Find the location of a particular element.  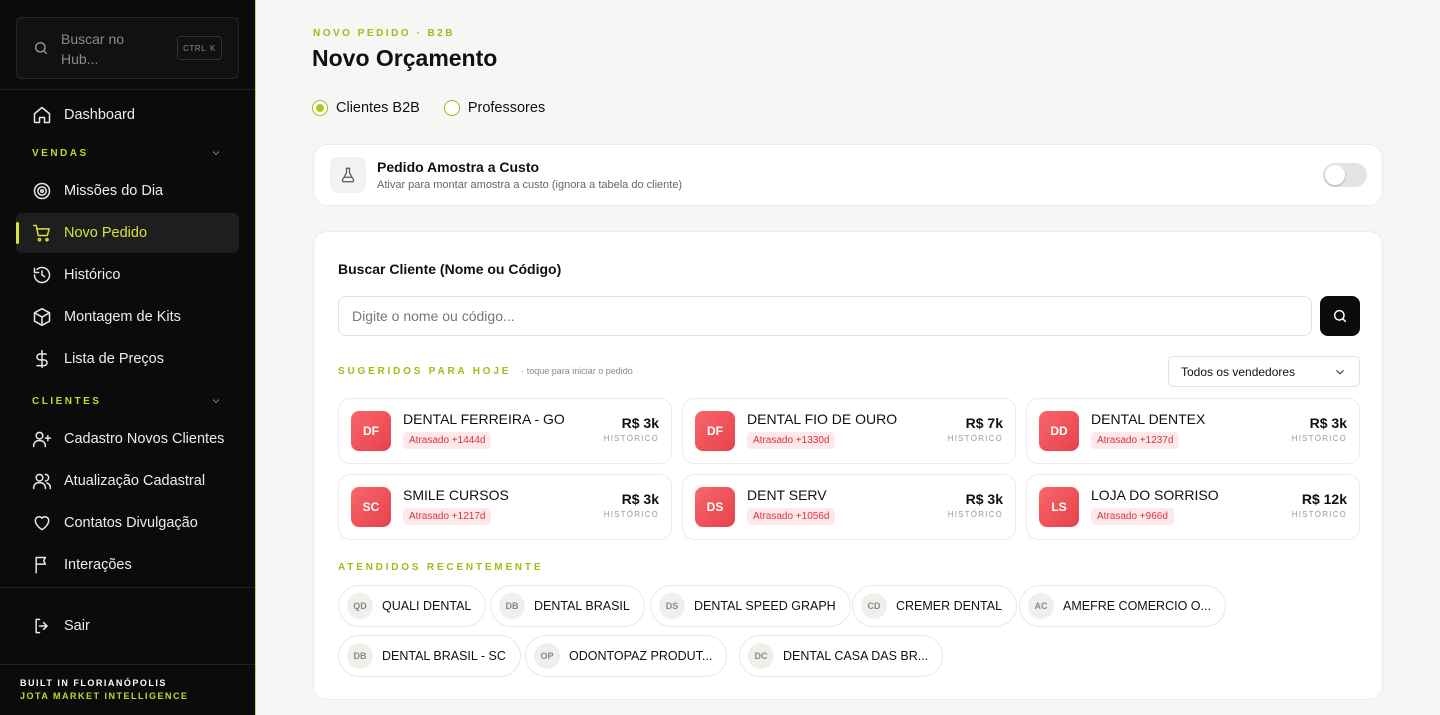

sidebar-item-missoes: Missões do Dia is located at coordinates (127, 191).